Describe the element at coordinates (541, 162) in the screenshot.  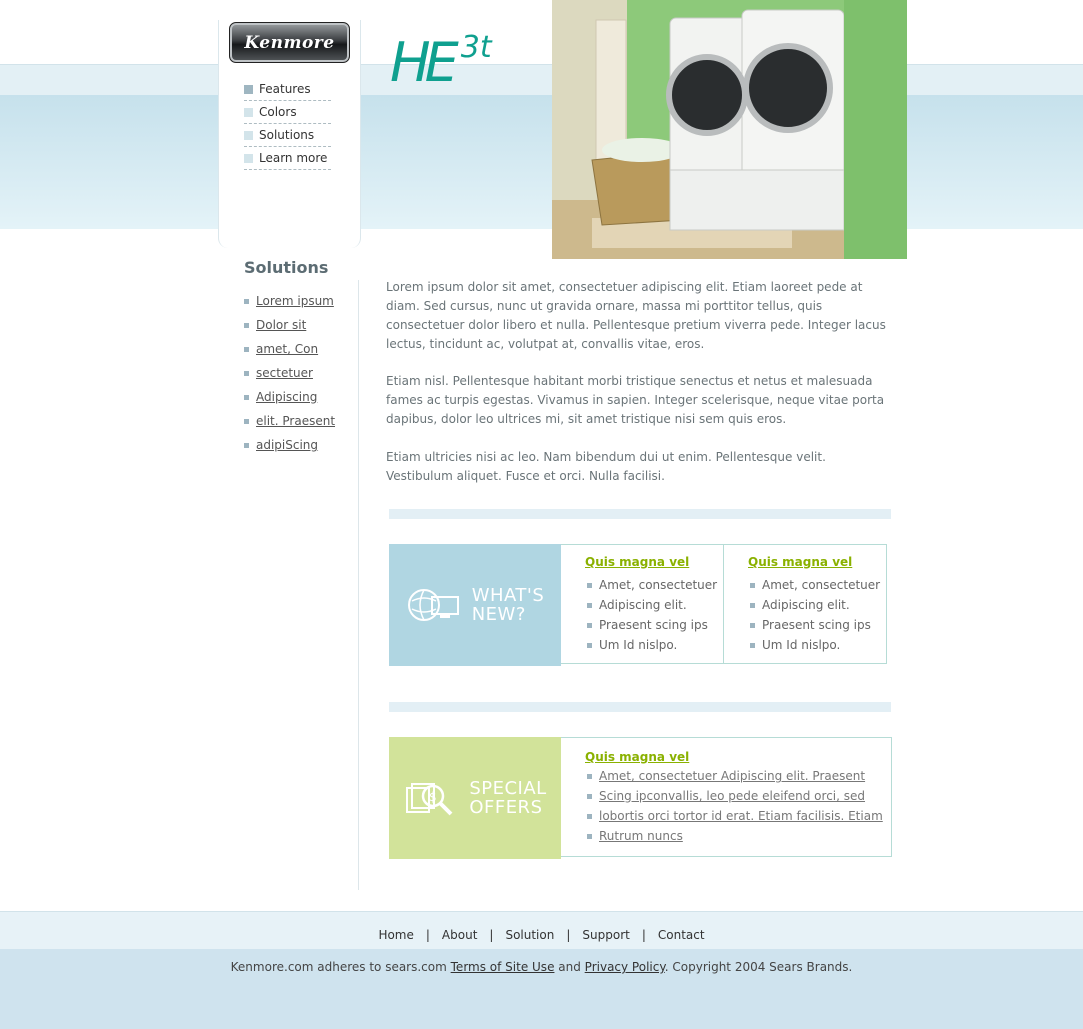
I see `header-band` at that location.